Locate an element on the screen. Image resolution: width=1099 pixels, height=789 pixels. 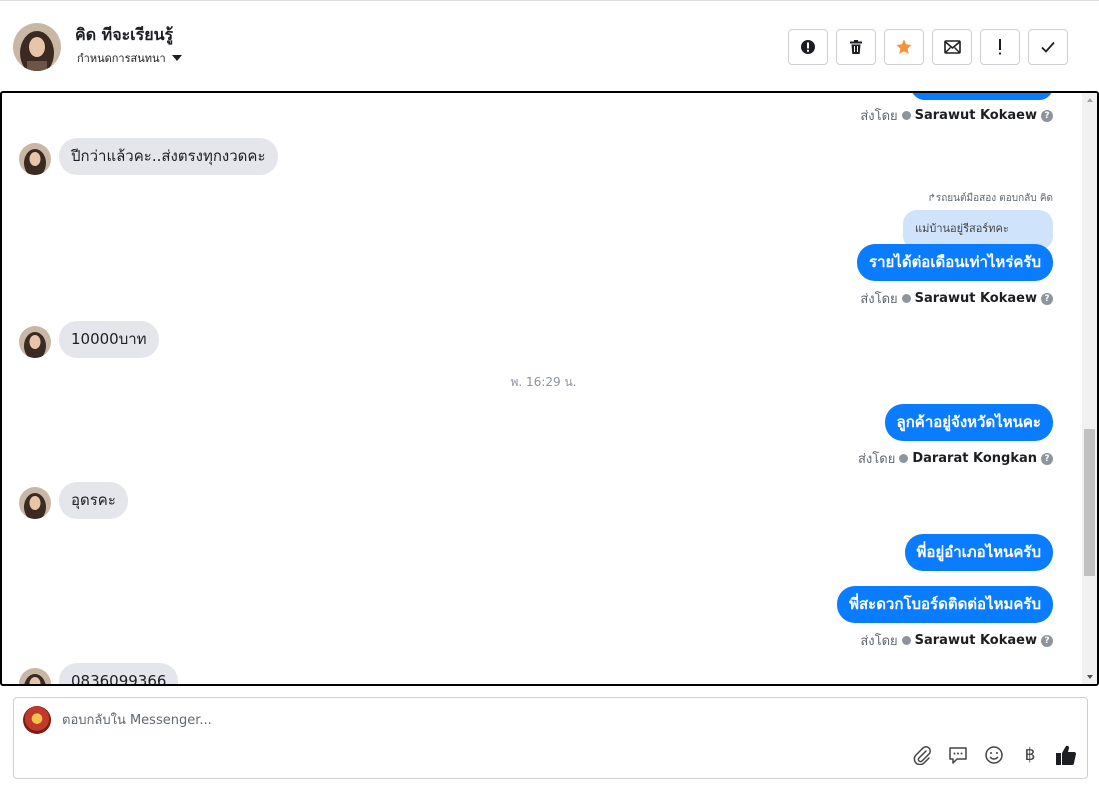
baht-icon: ฿ is located at coordinates (1030, 755).